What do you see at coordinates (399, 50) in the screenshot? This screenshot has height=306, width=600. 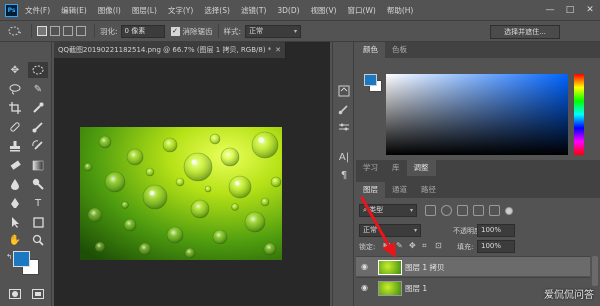 I see `tab-swatches: 色板` at bounding box center [399, 50].